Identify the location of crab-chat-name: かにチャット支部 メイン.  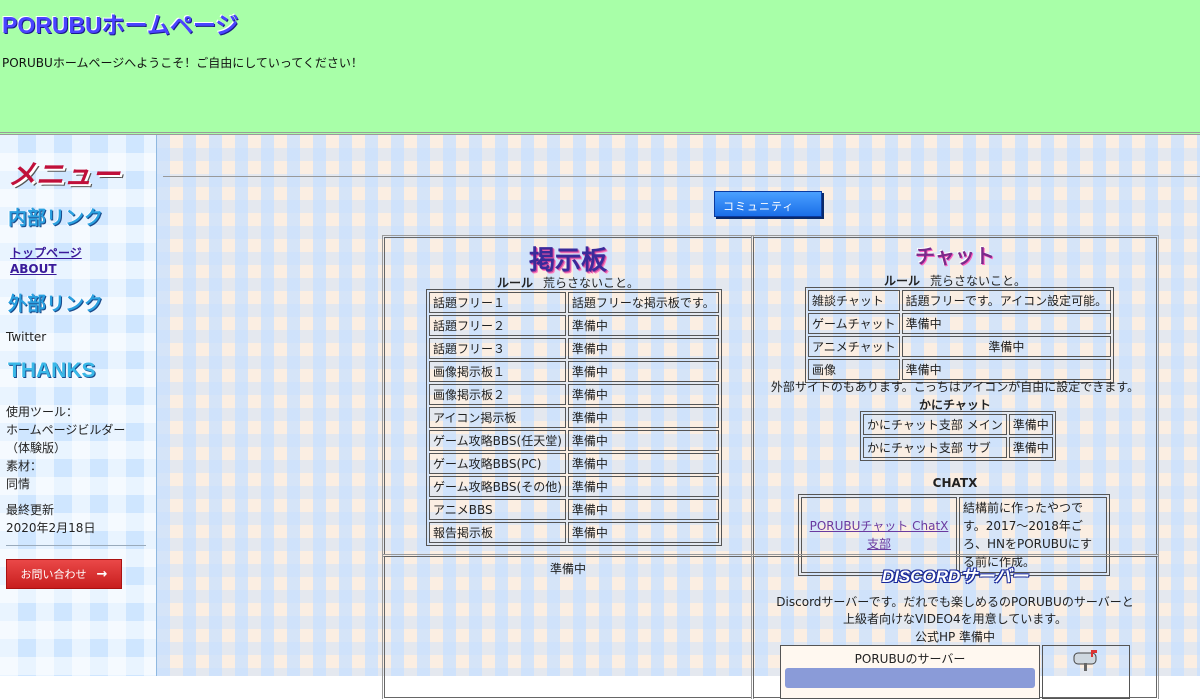
(935, 424).